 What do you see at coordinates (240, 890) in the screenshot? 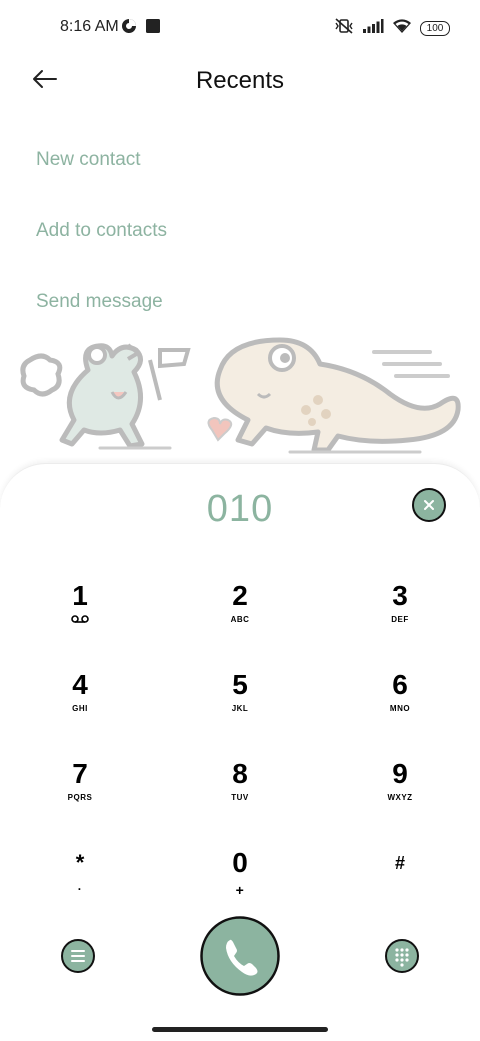
I see `key-0-letters: +` at bounding box center [240, 890].